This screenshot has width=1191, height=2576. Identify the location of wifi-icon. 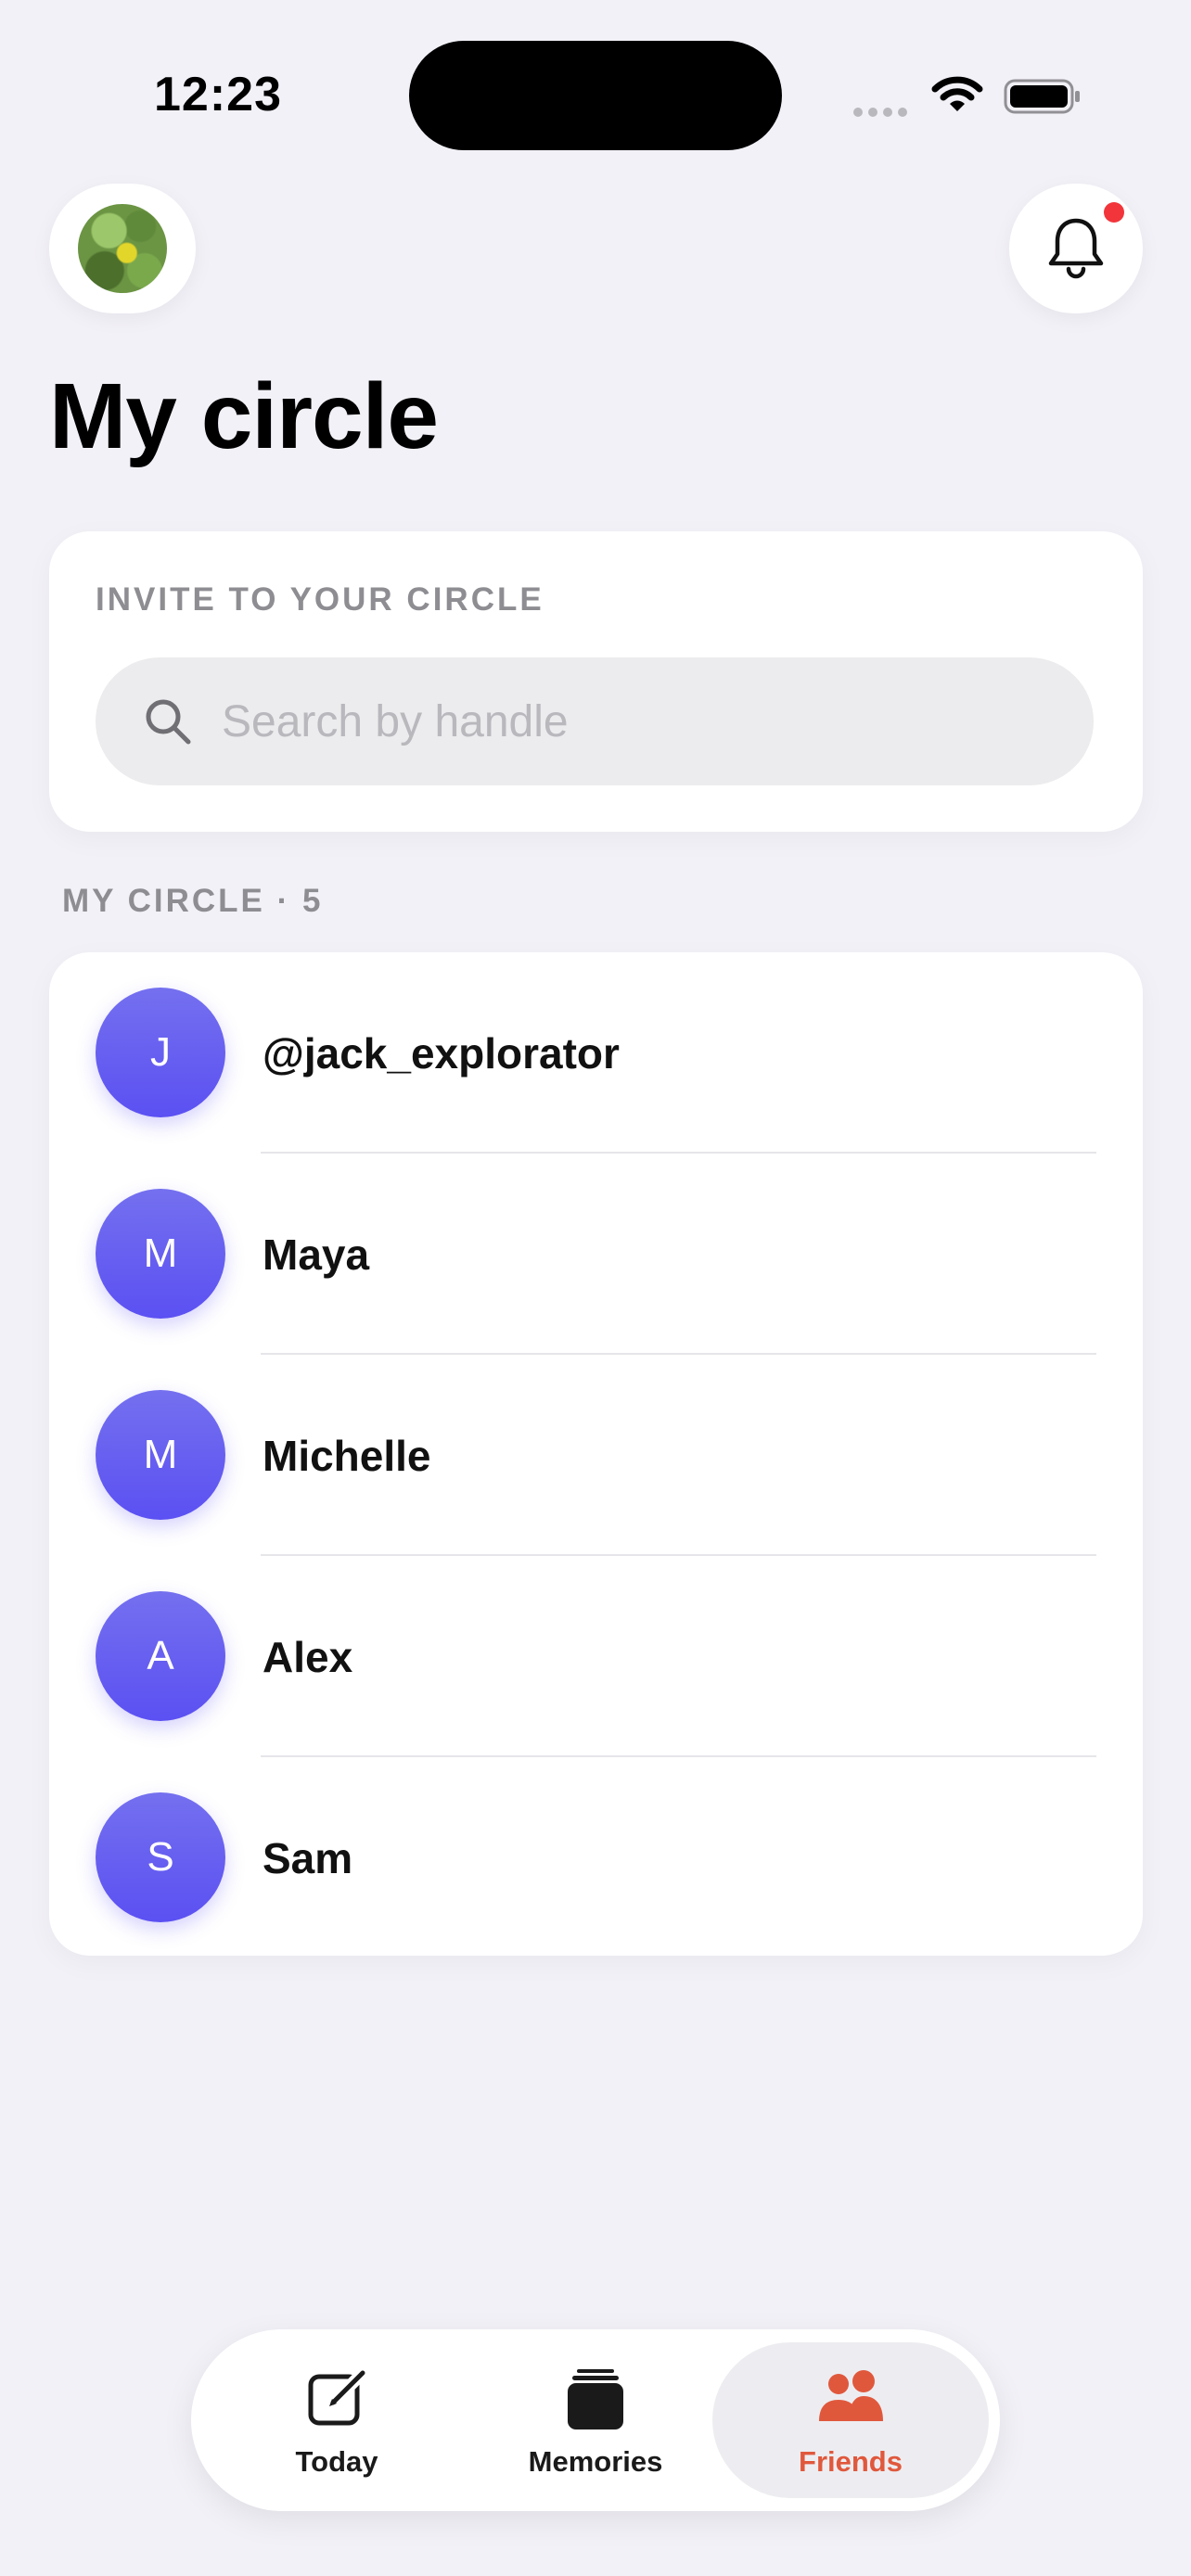
(957, 94).